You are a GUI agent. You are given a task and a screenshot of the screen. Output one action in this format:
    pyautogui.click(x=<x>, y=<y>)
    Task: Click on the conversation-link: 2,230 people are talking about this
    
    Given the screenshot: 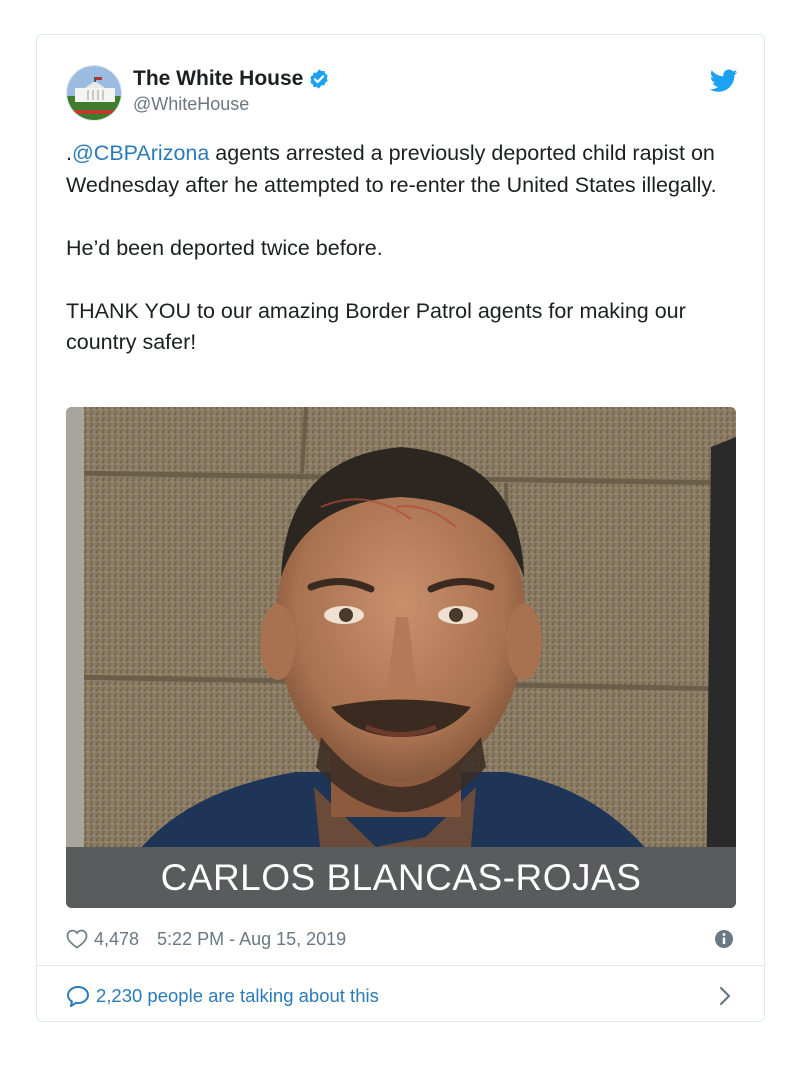 What is the action you would take?
    pyautogui.click(x=400, y=996)
    